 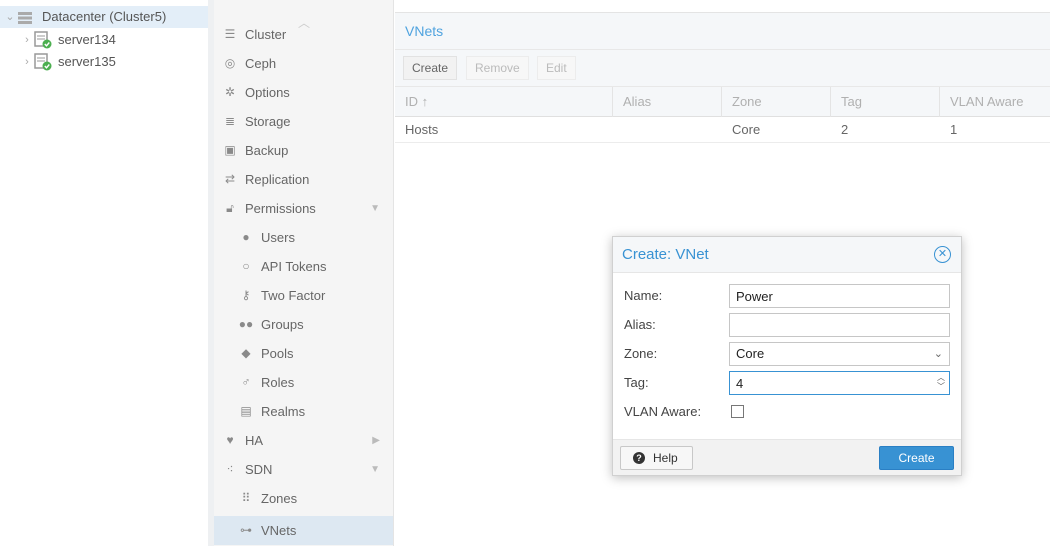 What do you see at coordinates (294, 266) in the screenshot?
I see `nav-label: API Tokens` at bounding box center [294, 266].